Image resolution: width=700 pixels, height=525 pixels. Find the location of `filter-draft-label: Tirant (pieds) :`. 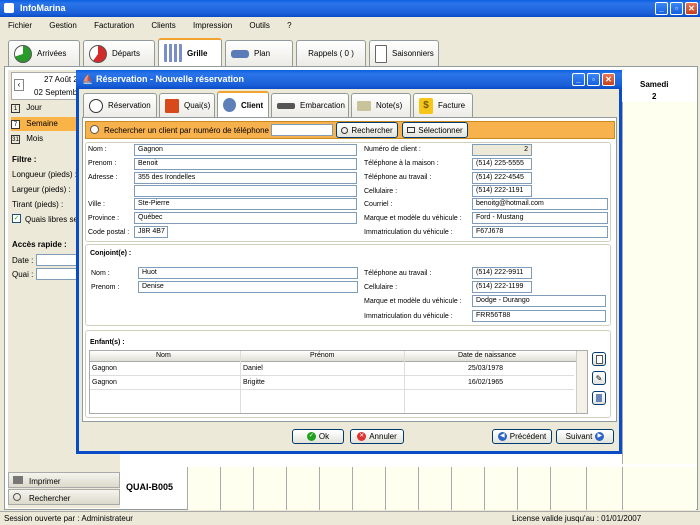

filter-draft-label: Tirant (pieds) : is located at coordinates (38, 204).